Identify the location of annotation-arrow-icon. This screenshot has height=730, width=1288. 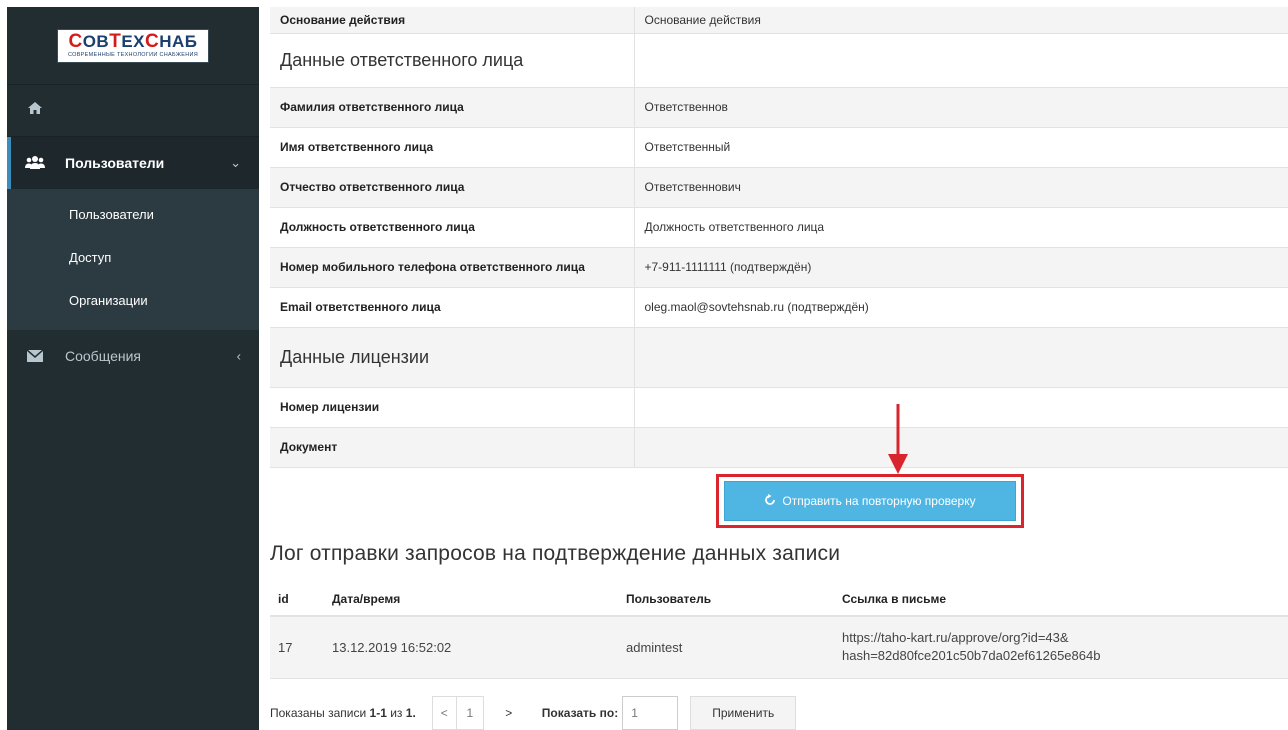
(898, 439).